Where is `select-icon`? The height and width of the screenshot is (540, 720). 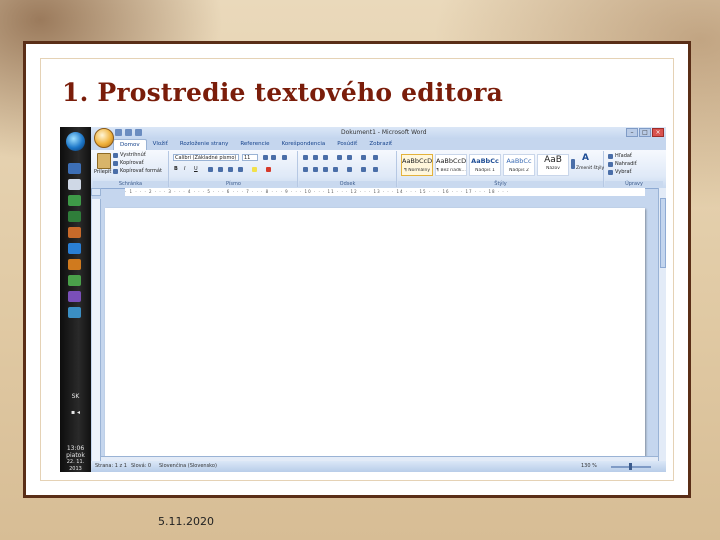
select-icon is located at coordinates (610, 172).